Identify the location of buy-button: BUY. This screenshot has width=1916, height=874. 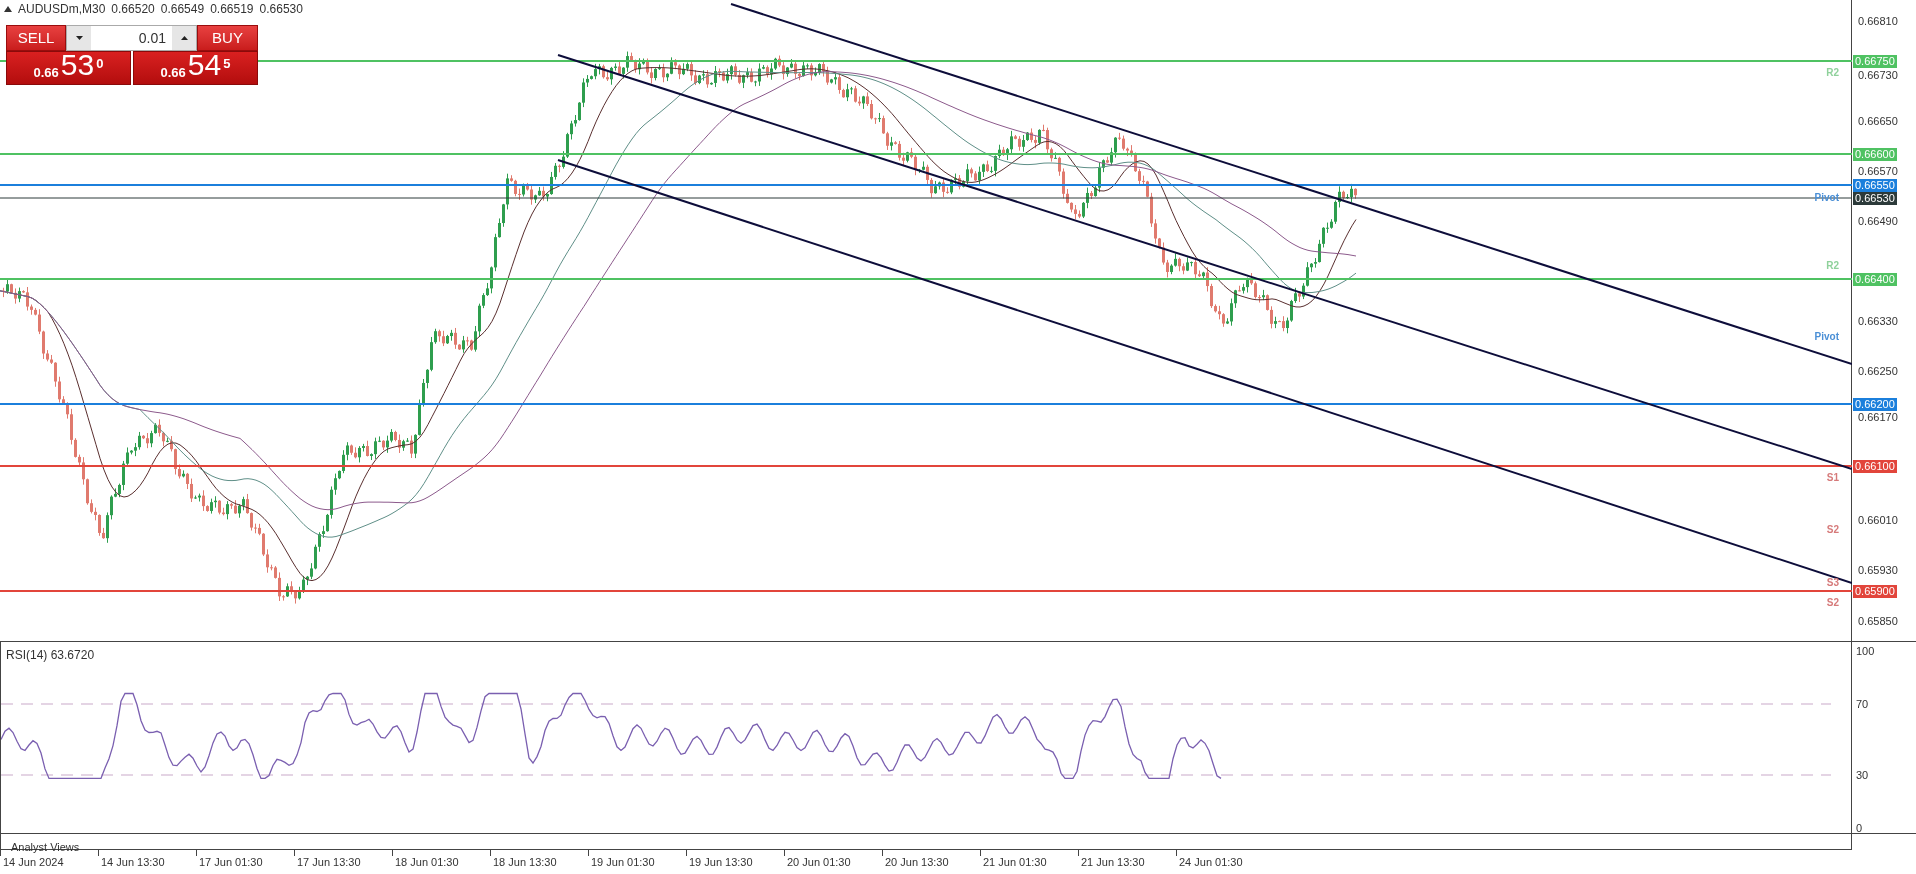
(227, 38).